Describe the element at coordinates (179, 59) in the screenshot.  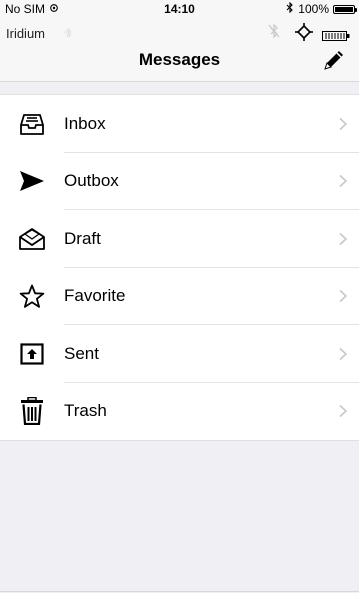
I see `page-title: Messages` at that location.